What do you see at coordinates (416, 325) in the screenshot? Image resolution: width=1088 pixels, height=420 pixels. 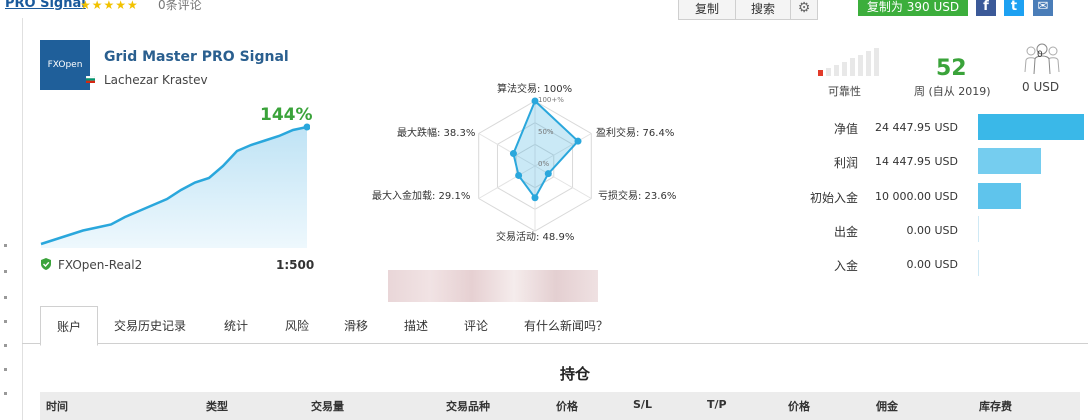 I see `tab-description: 描述` at bounding box center [416, 325].